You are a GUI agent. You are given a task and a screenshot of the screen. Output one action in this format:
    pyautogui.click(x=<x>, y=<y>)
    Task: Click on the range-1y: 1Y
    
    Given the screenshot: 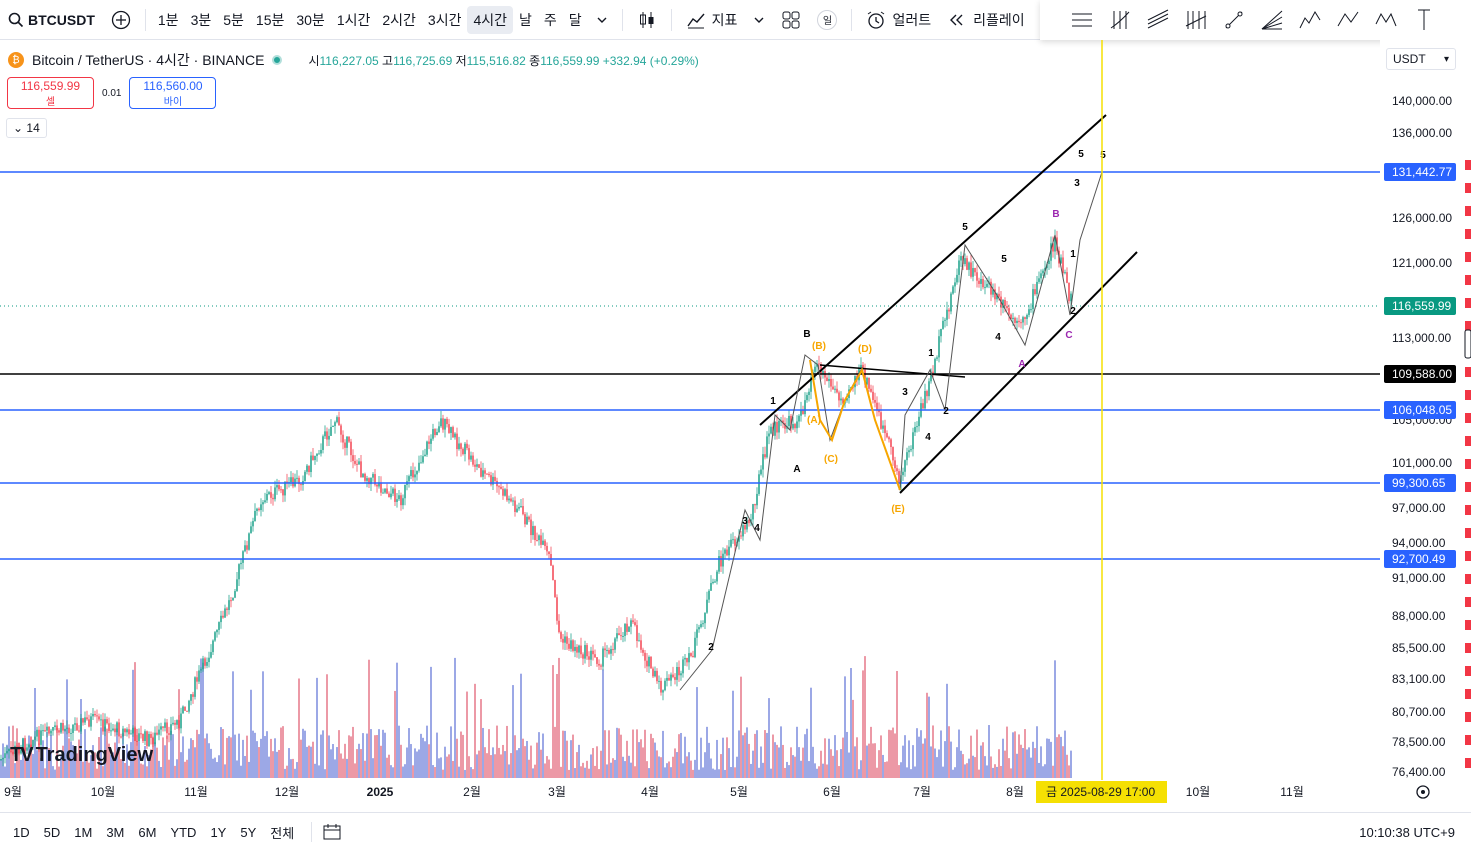 What is the action you would take?
    pyautogui.click(x=218, y=832)
    